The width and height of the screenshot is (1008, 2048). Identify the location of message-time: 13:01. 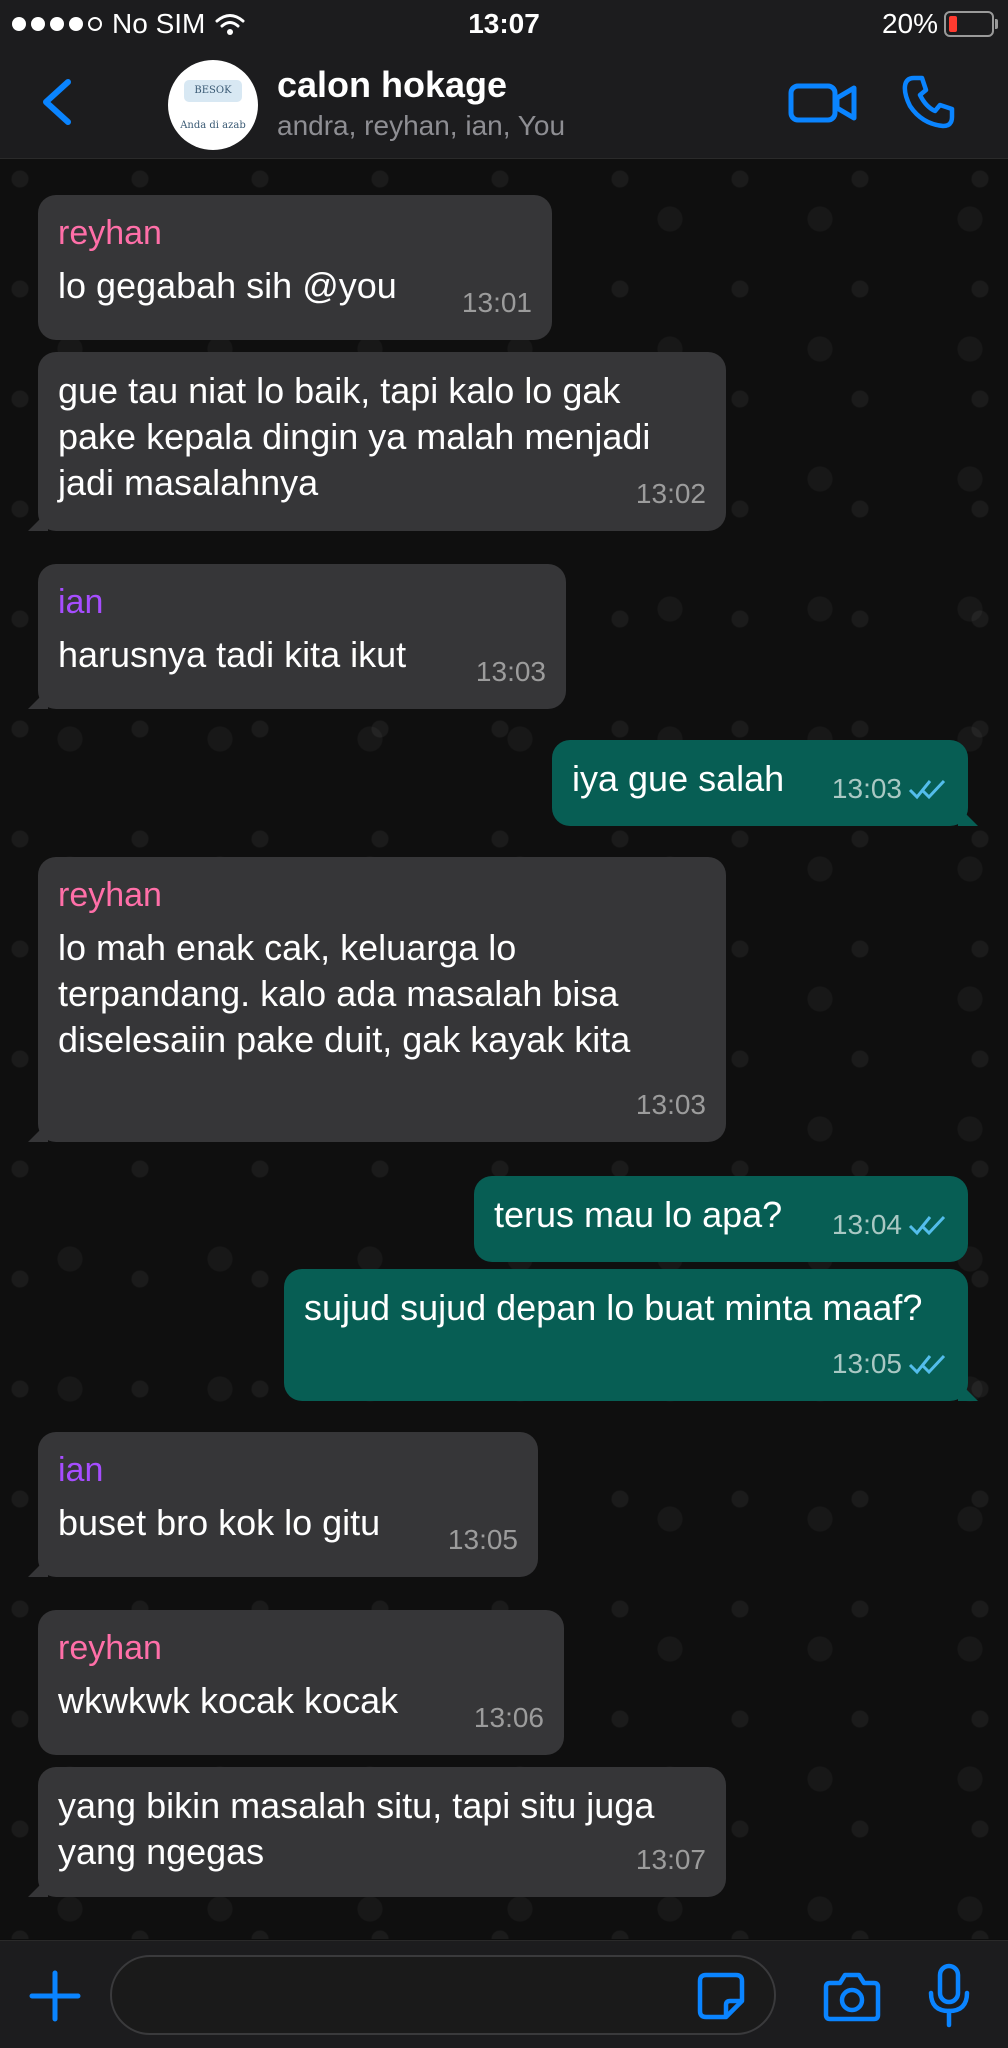
(496, 302).